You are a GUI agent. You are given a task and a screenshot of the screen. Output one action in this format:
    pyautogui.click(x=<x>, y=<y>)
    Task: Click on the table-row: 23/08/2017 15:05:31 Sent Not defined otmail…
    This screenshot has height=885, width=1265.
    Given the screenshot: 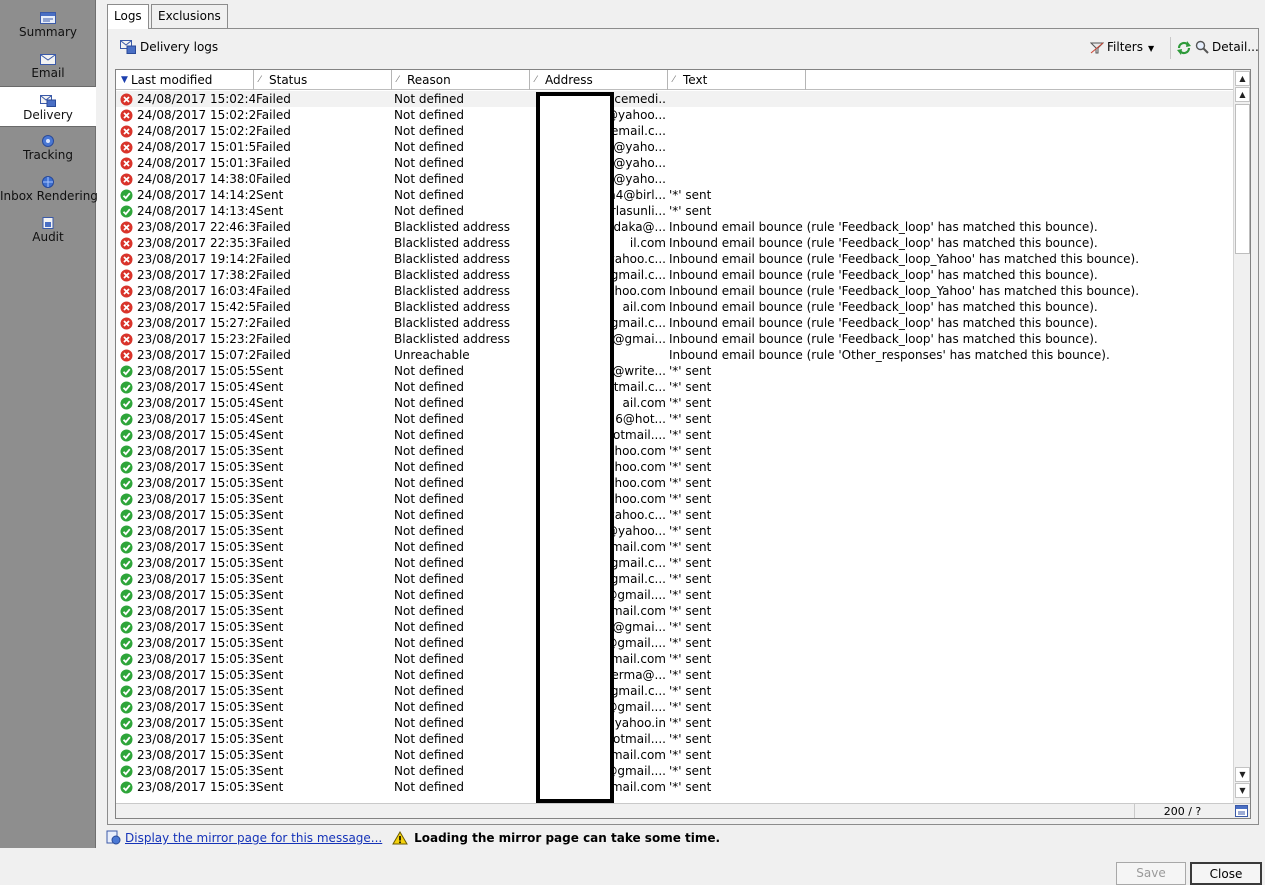 What is the action you would take?
    pyautogui.click(x=675, y=739)
    